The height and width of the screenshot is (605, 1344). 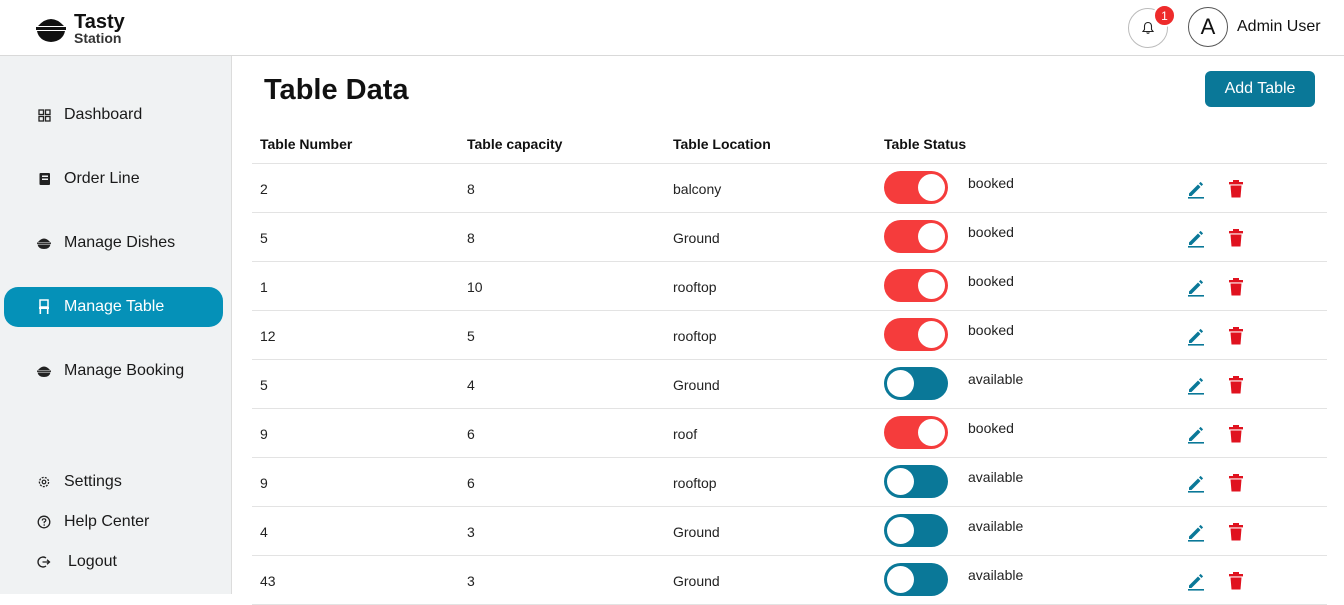 I want to click on table-number-cell: 12, so click(x=268, y=336).